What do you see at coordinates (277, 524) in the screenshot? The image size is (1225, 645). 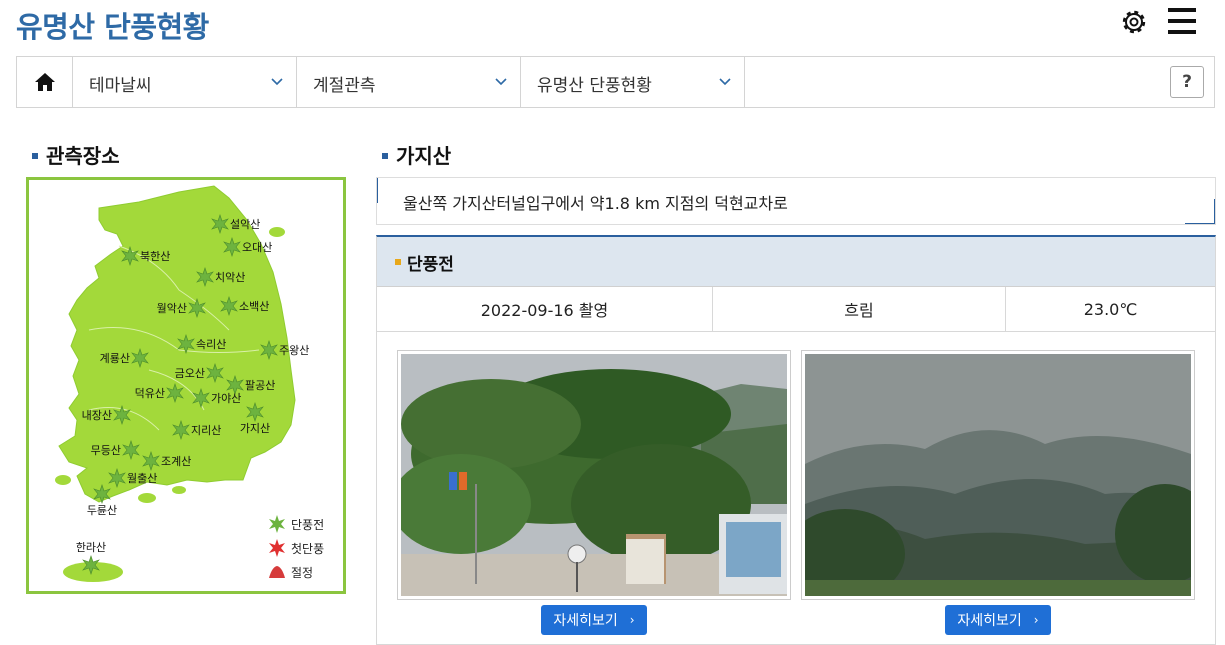 I see `green-leaf-icon` at bounding box center [277, 524].